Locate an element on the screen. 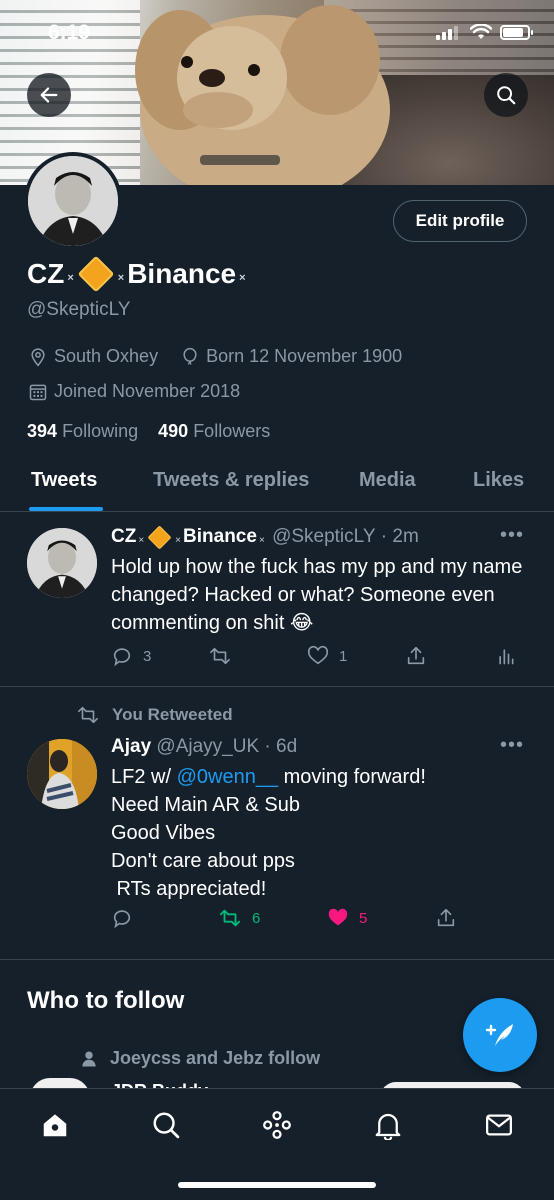  back-button is located at coordinates (49, 95).